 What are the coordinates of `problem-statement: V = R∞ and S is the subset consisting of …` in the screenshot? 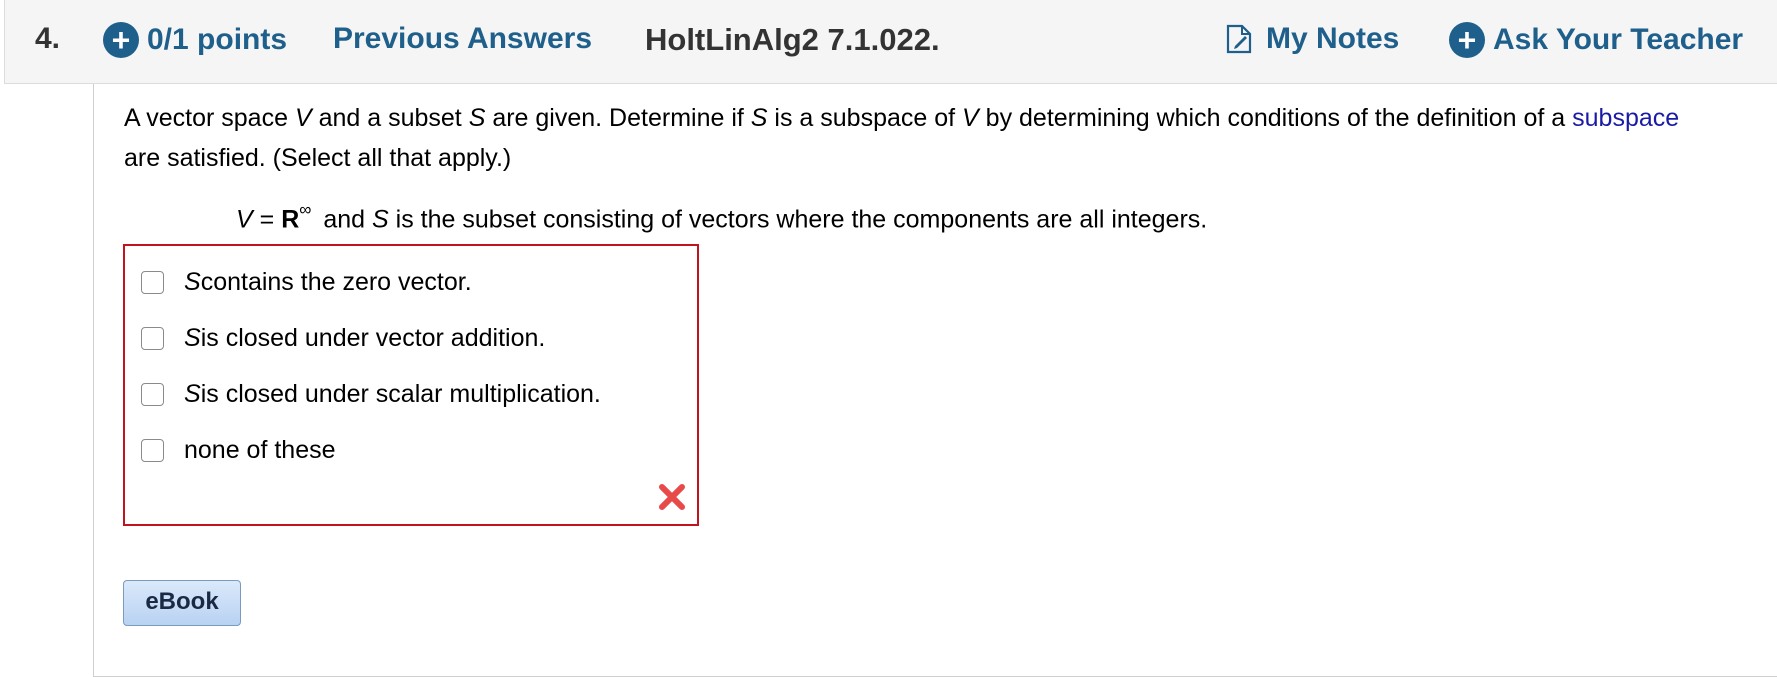 It's located at (722, 217).